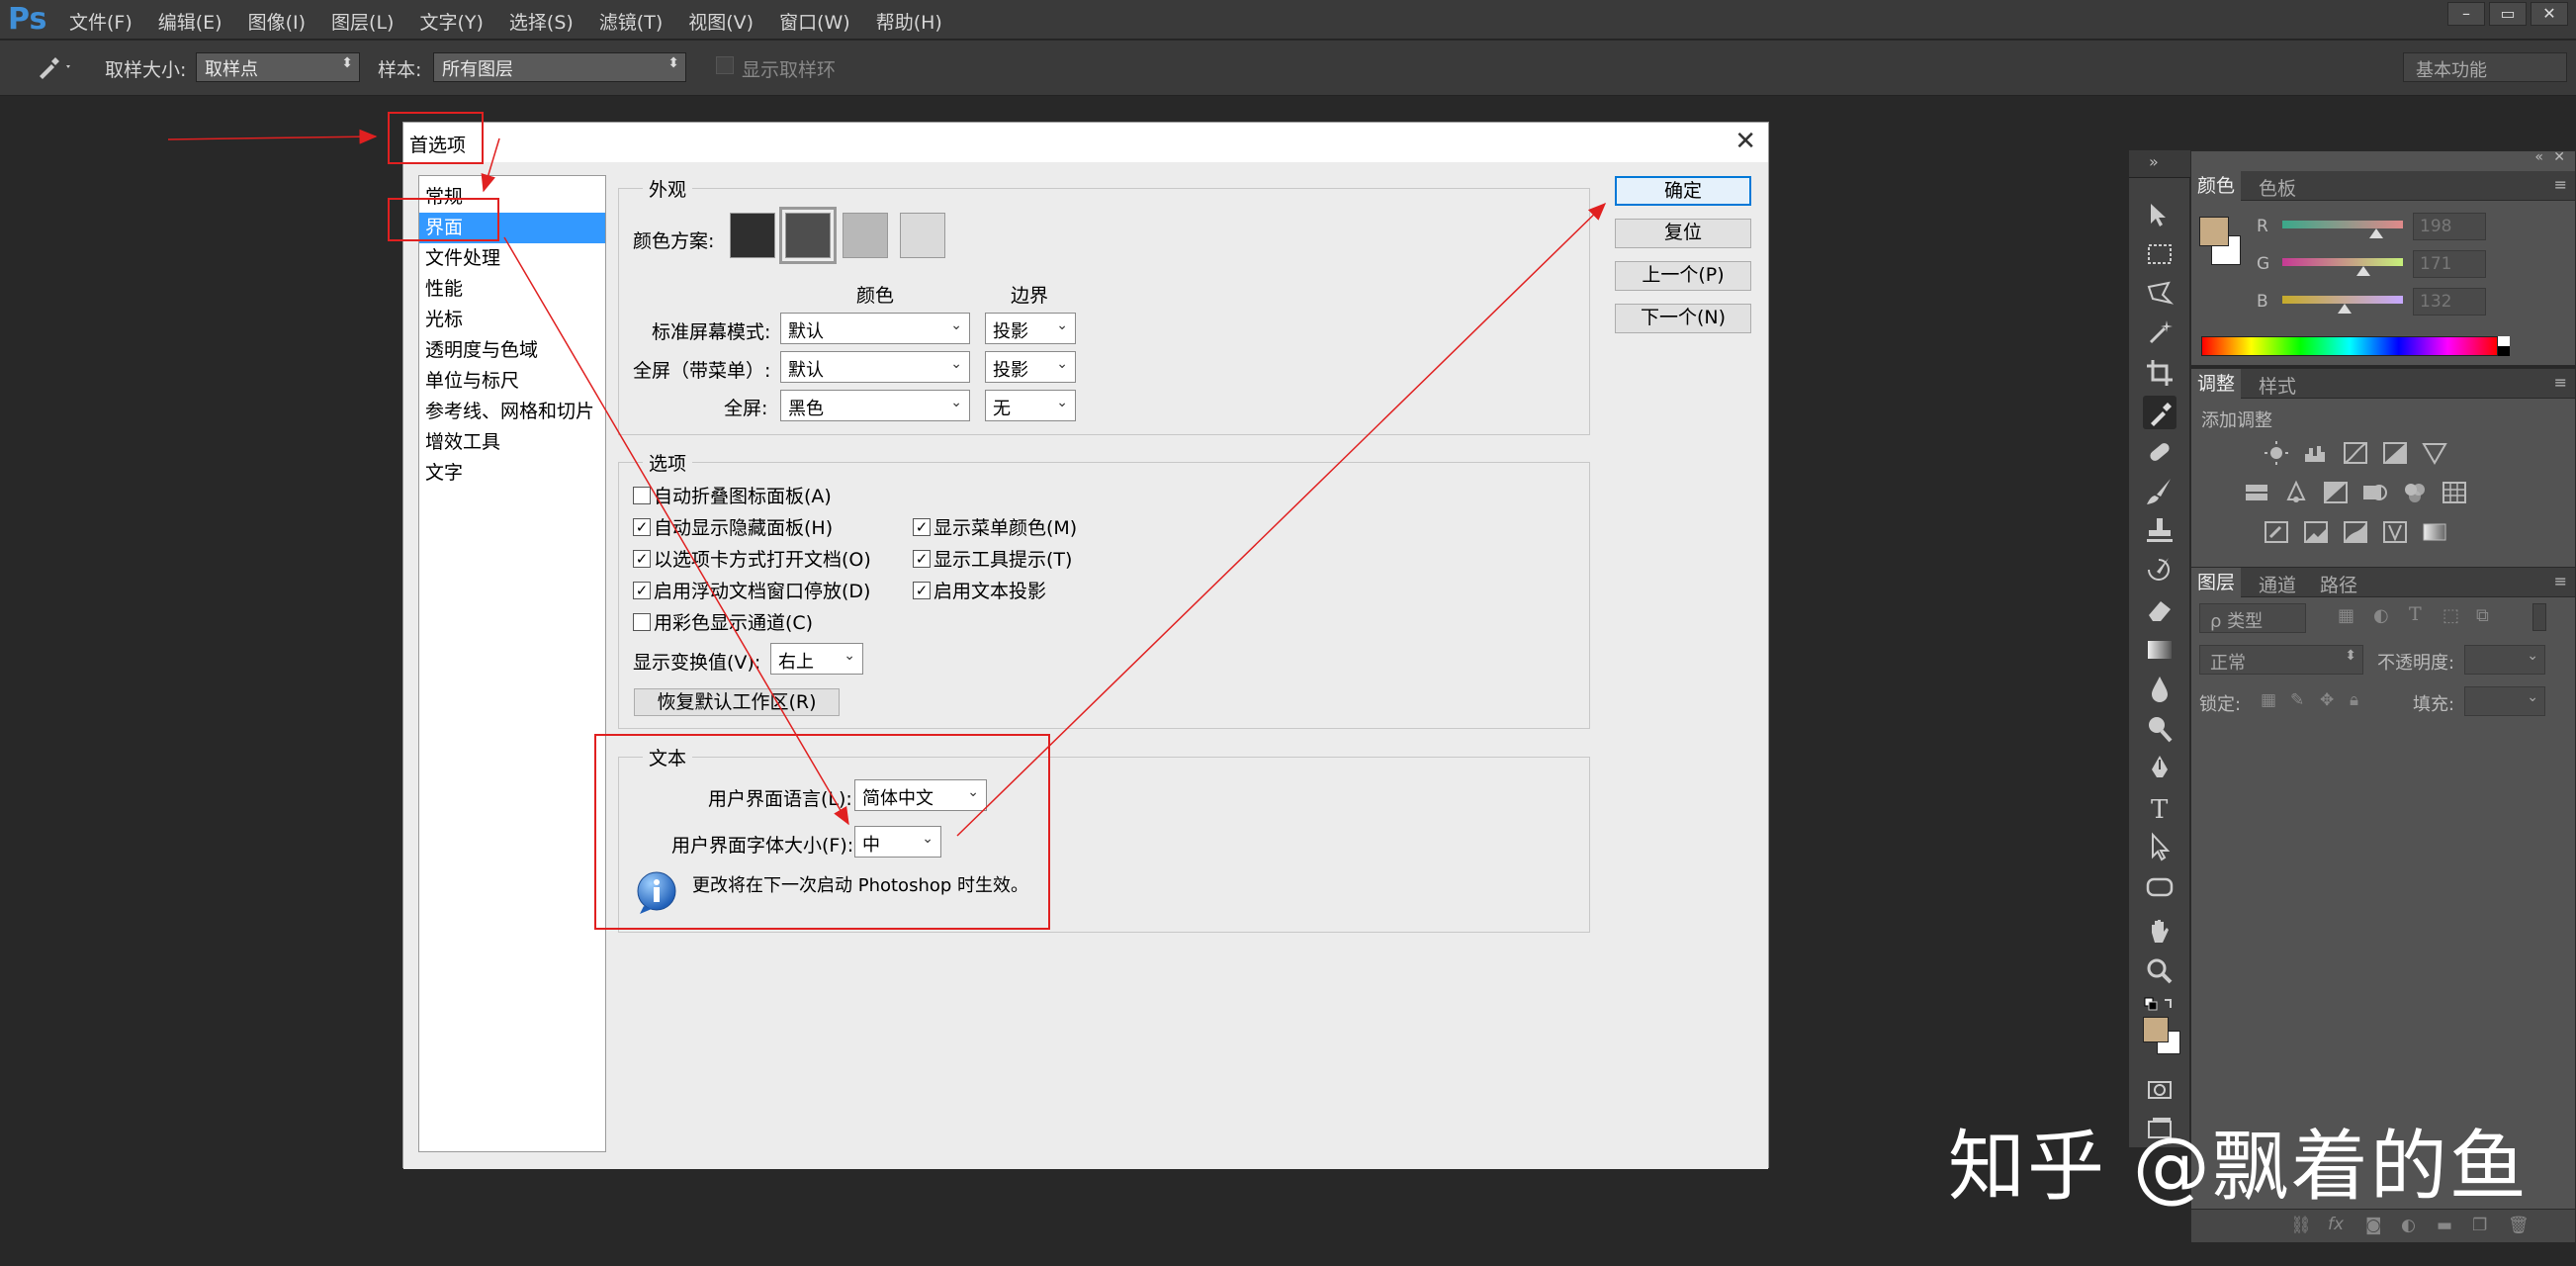 This screenshot has height=1266, width=2576. Describe the element at coordinates (752, 558) in the screenshot. I see `open-as-tabs-checkbox: ✓ 以选项卡方式打开文档(O)` at that location.